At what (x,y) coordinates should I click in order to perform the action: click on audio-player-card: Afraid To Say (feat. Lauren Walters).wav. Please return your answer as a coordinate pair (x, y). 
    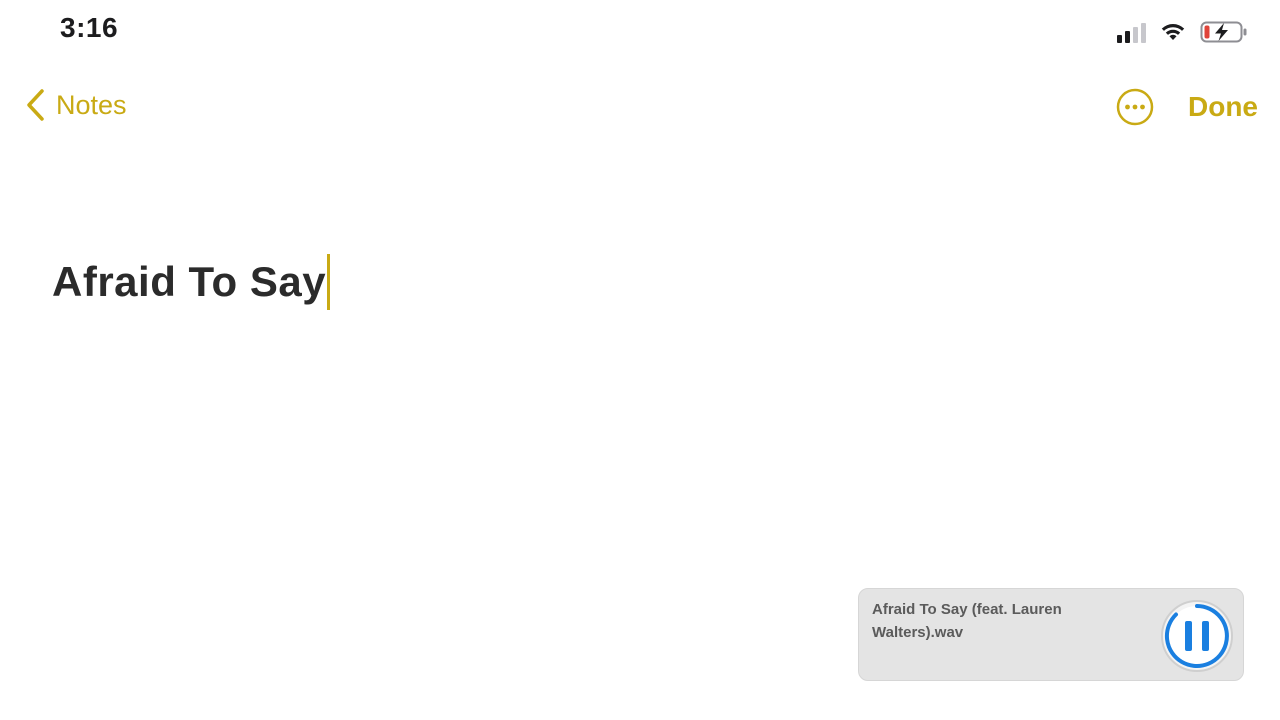
    Looking at the image, I should click on (1051, 634).